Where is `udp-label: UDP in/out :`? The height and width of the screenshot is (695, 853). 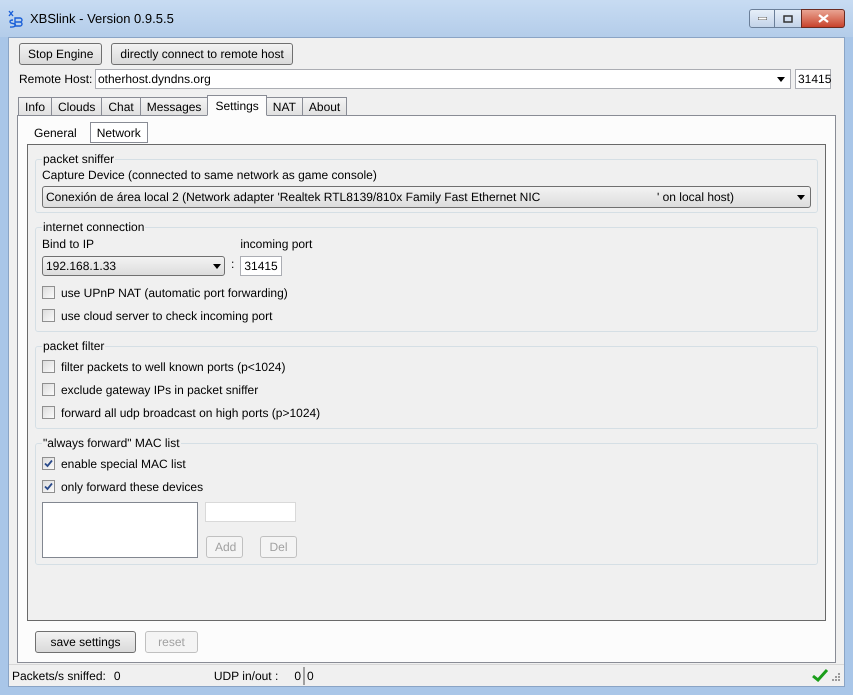
udp-label: UDP in/out : is located at coordinates (246, 676).